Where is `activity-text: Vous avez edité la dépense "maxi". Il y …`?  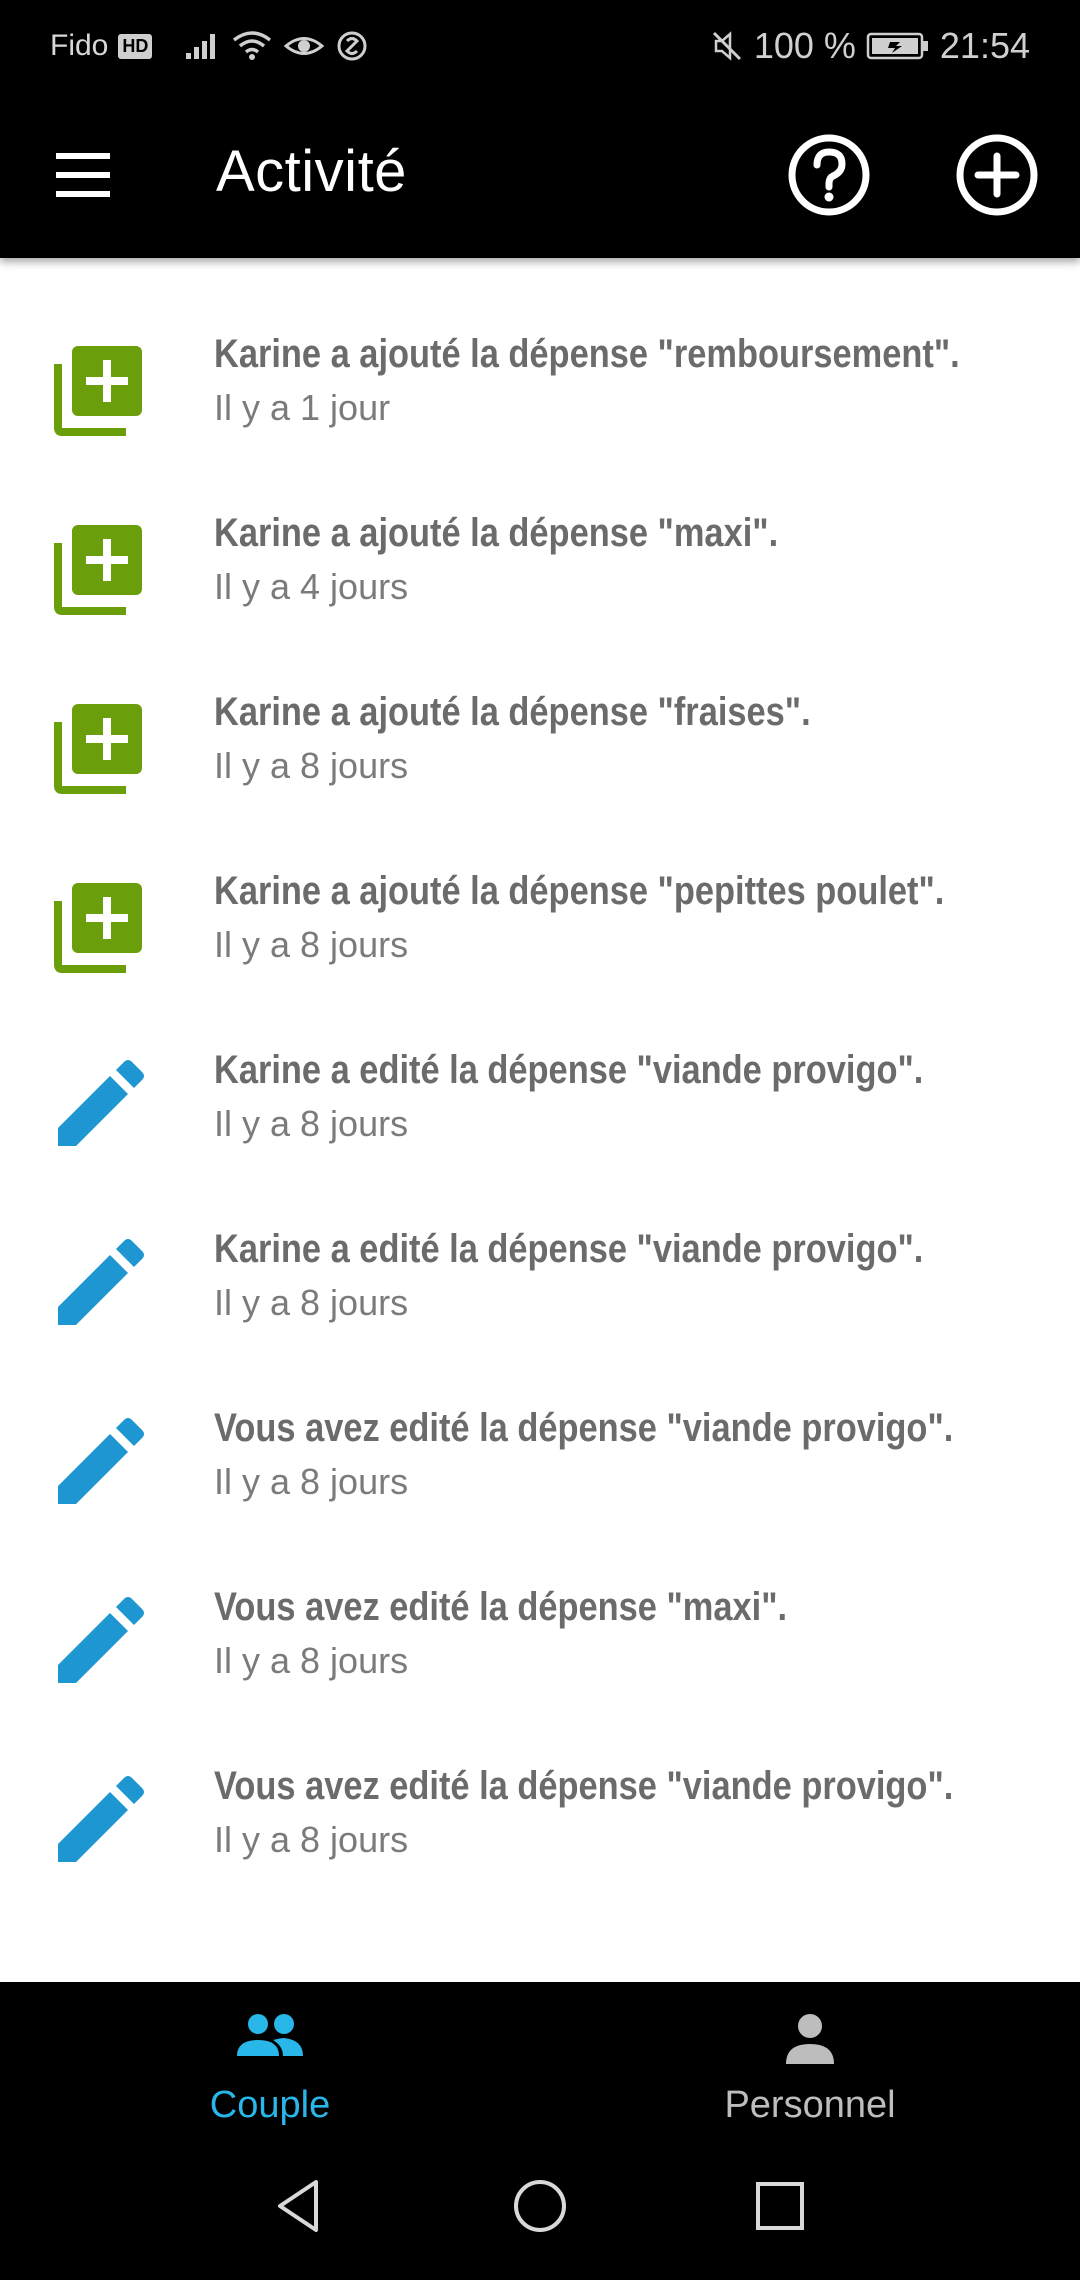 activity-text: Vous avez edité la dépense "maxi". Il y … is located at coordinates (637, 1633).